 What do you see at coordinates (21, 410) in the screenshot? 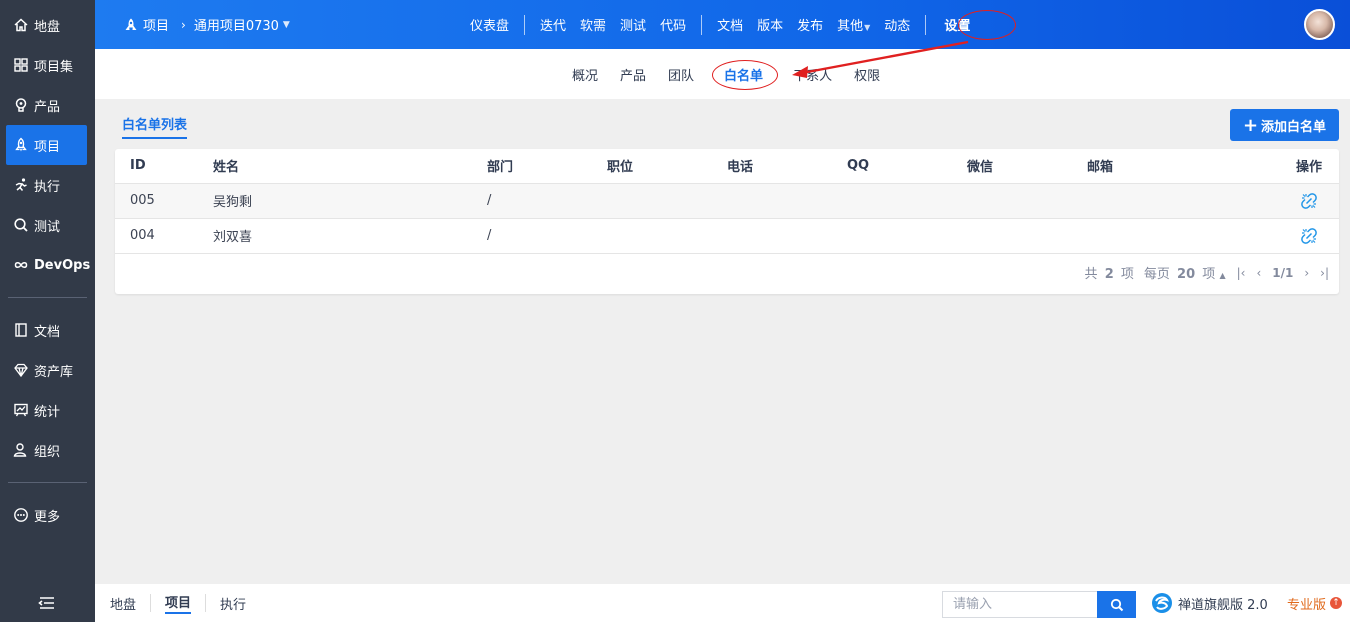
I see `chart-board-icon` at bounding box center [21, 410].